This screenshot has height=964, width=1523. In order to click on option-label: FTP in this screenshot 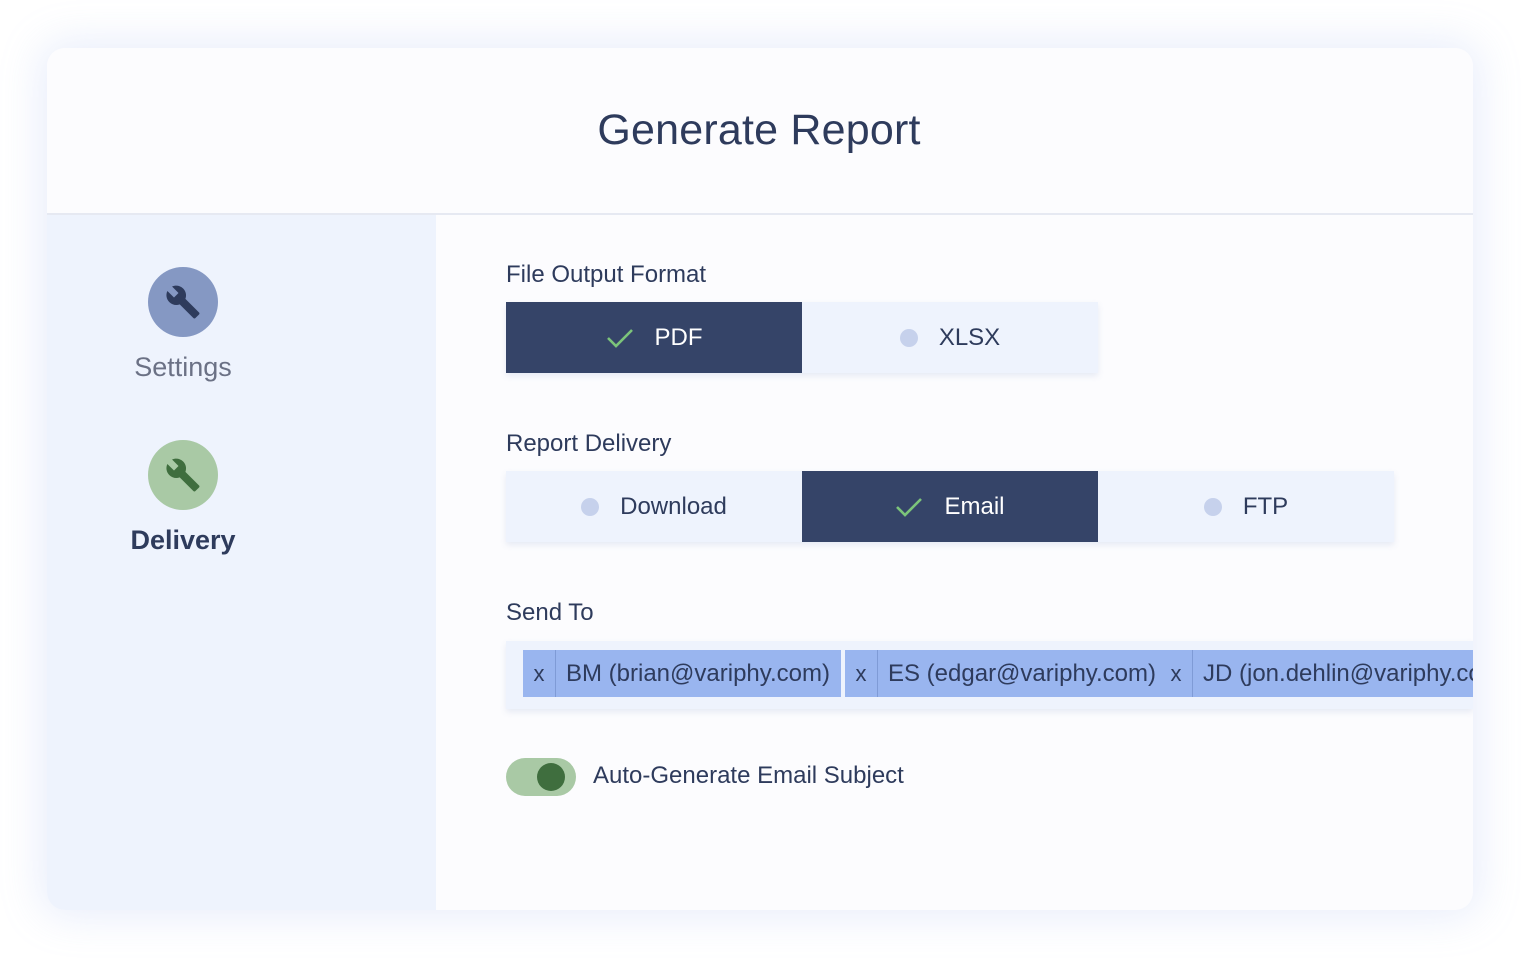, I will do `click(1265, 506)`.